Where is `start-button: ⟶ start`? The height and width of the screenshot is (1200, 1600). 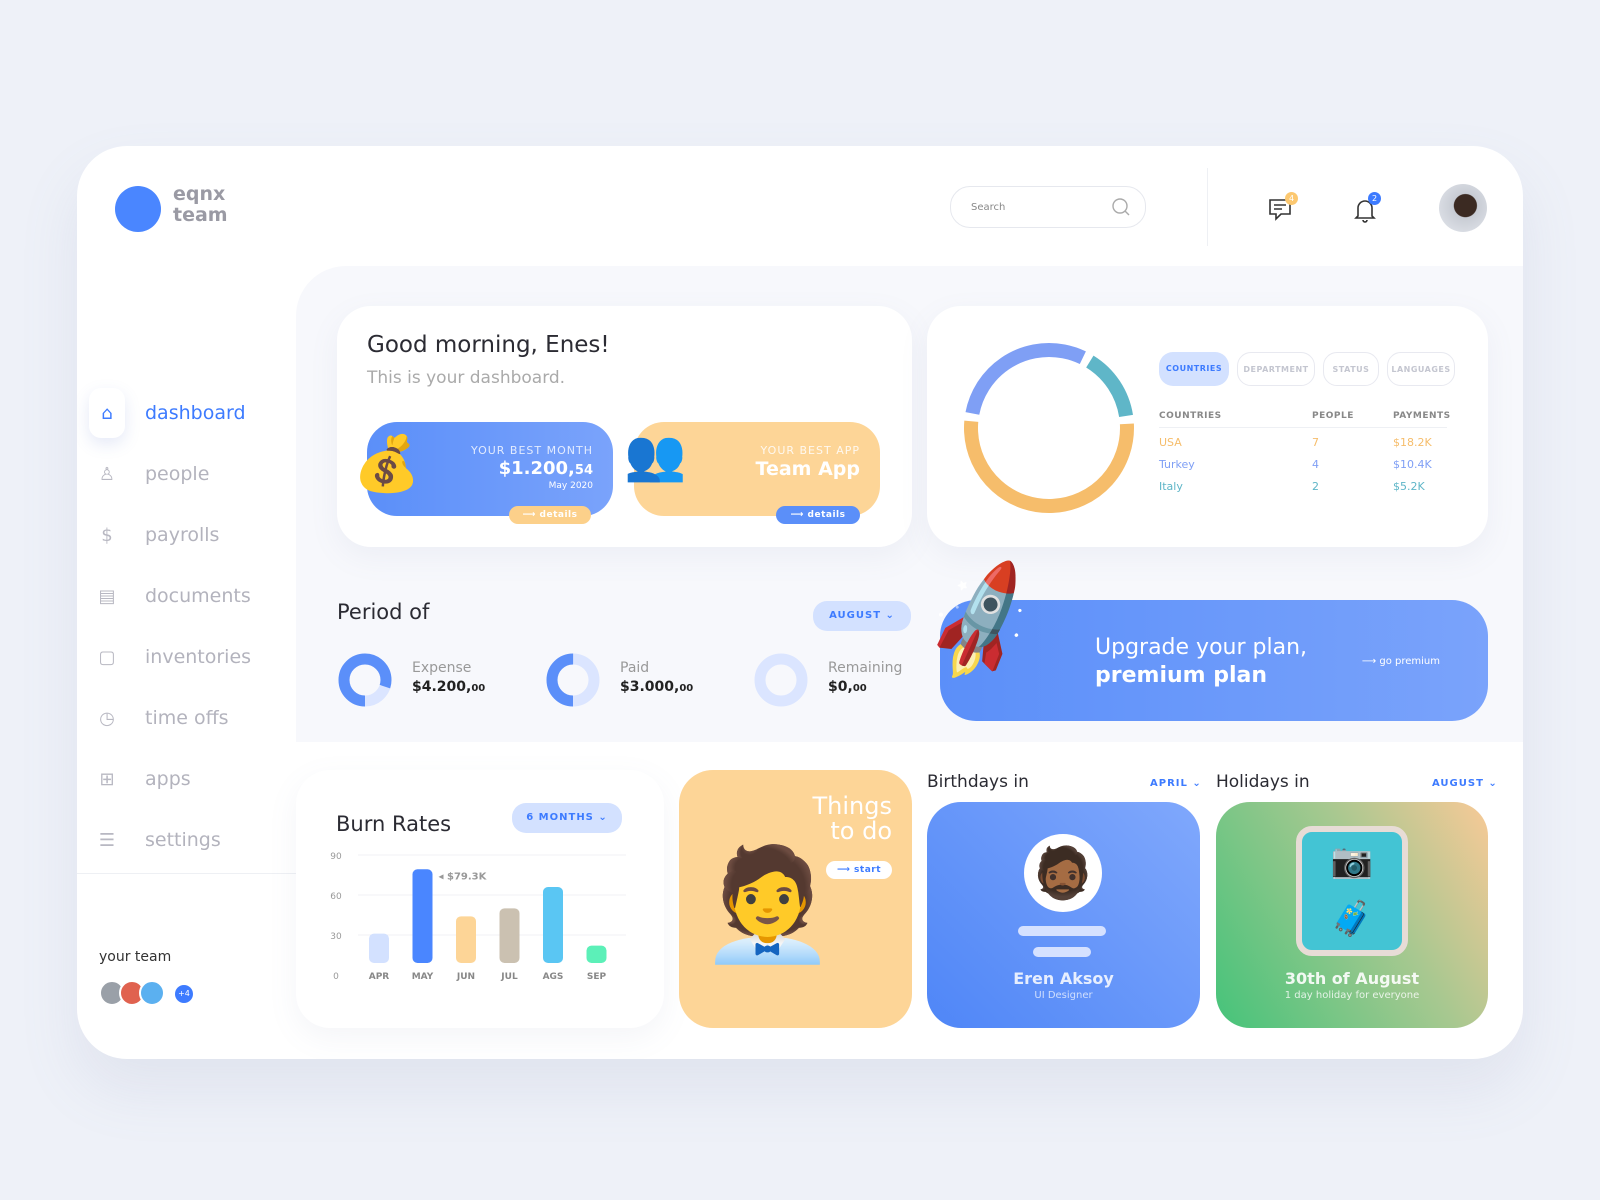 start-button: ⟶ start is located at coordinates (859, 870).